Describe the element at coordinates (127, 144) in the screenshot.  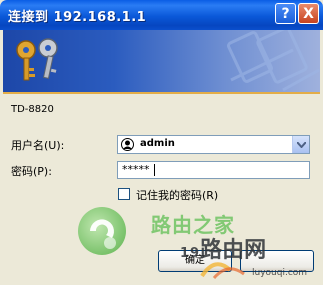
I see `user-icon` at that location.